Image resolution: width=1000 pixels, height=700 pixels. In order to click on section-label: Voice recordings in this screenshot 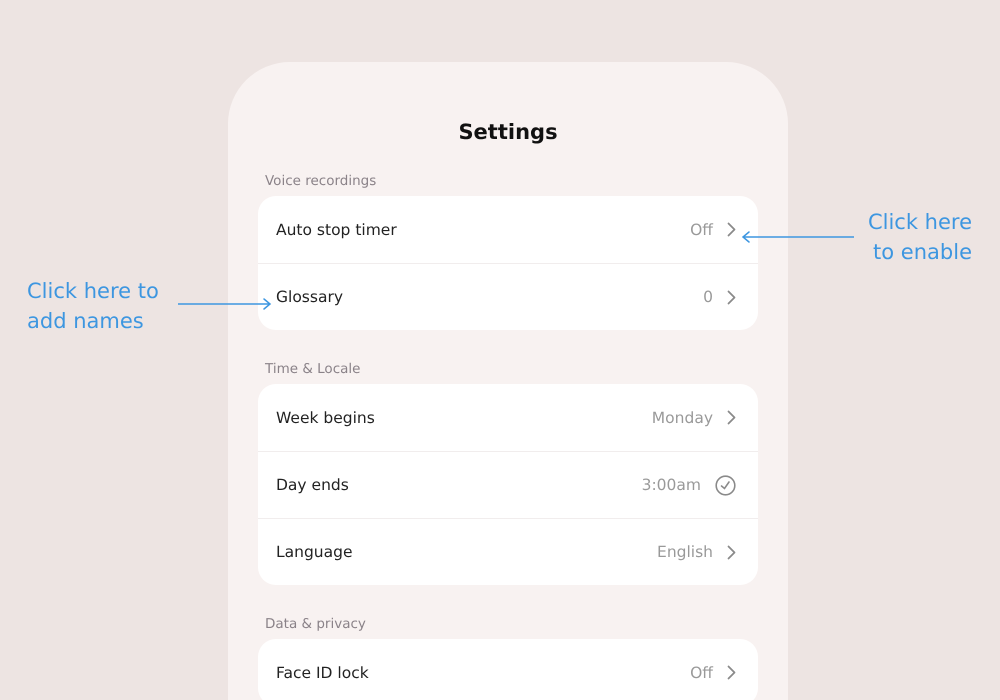, I will do `click(321, 181)`.